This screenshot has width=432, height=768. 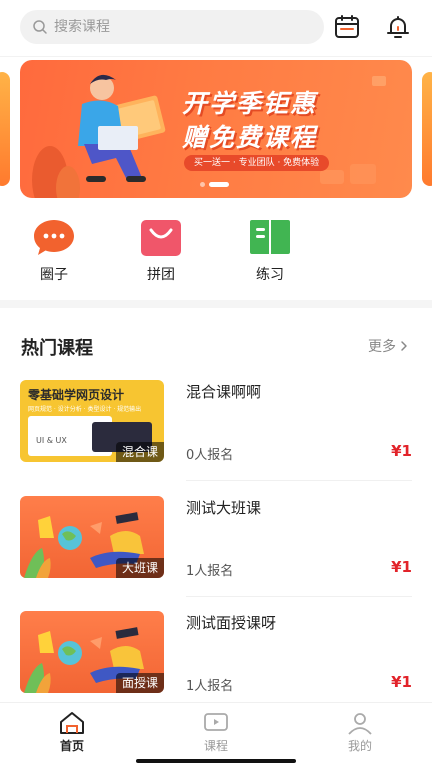 I want to click on user-icon, so click(x=360, y=724).